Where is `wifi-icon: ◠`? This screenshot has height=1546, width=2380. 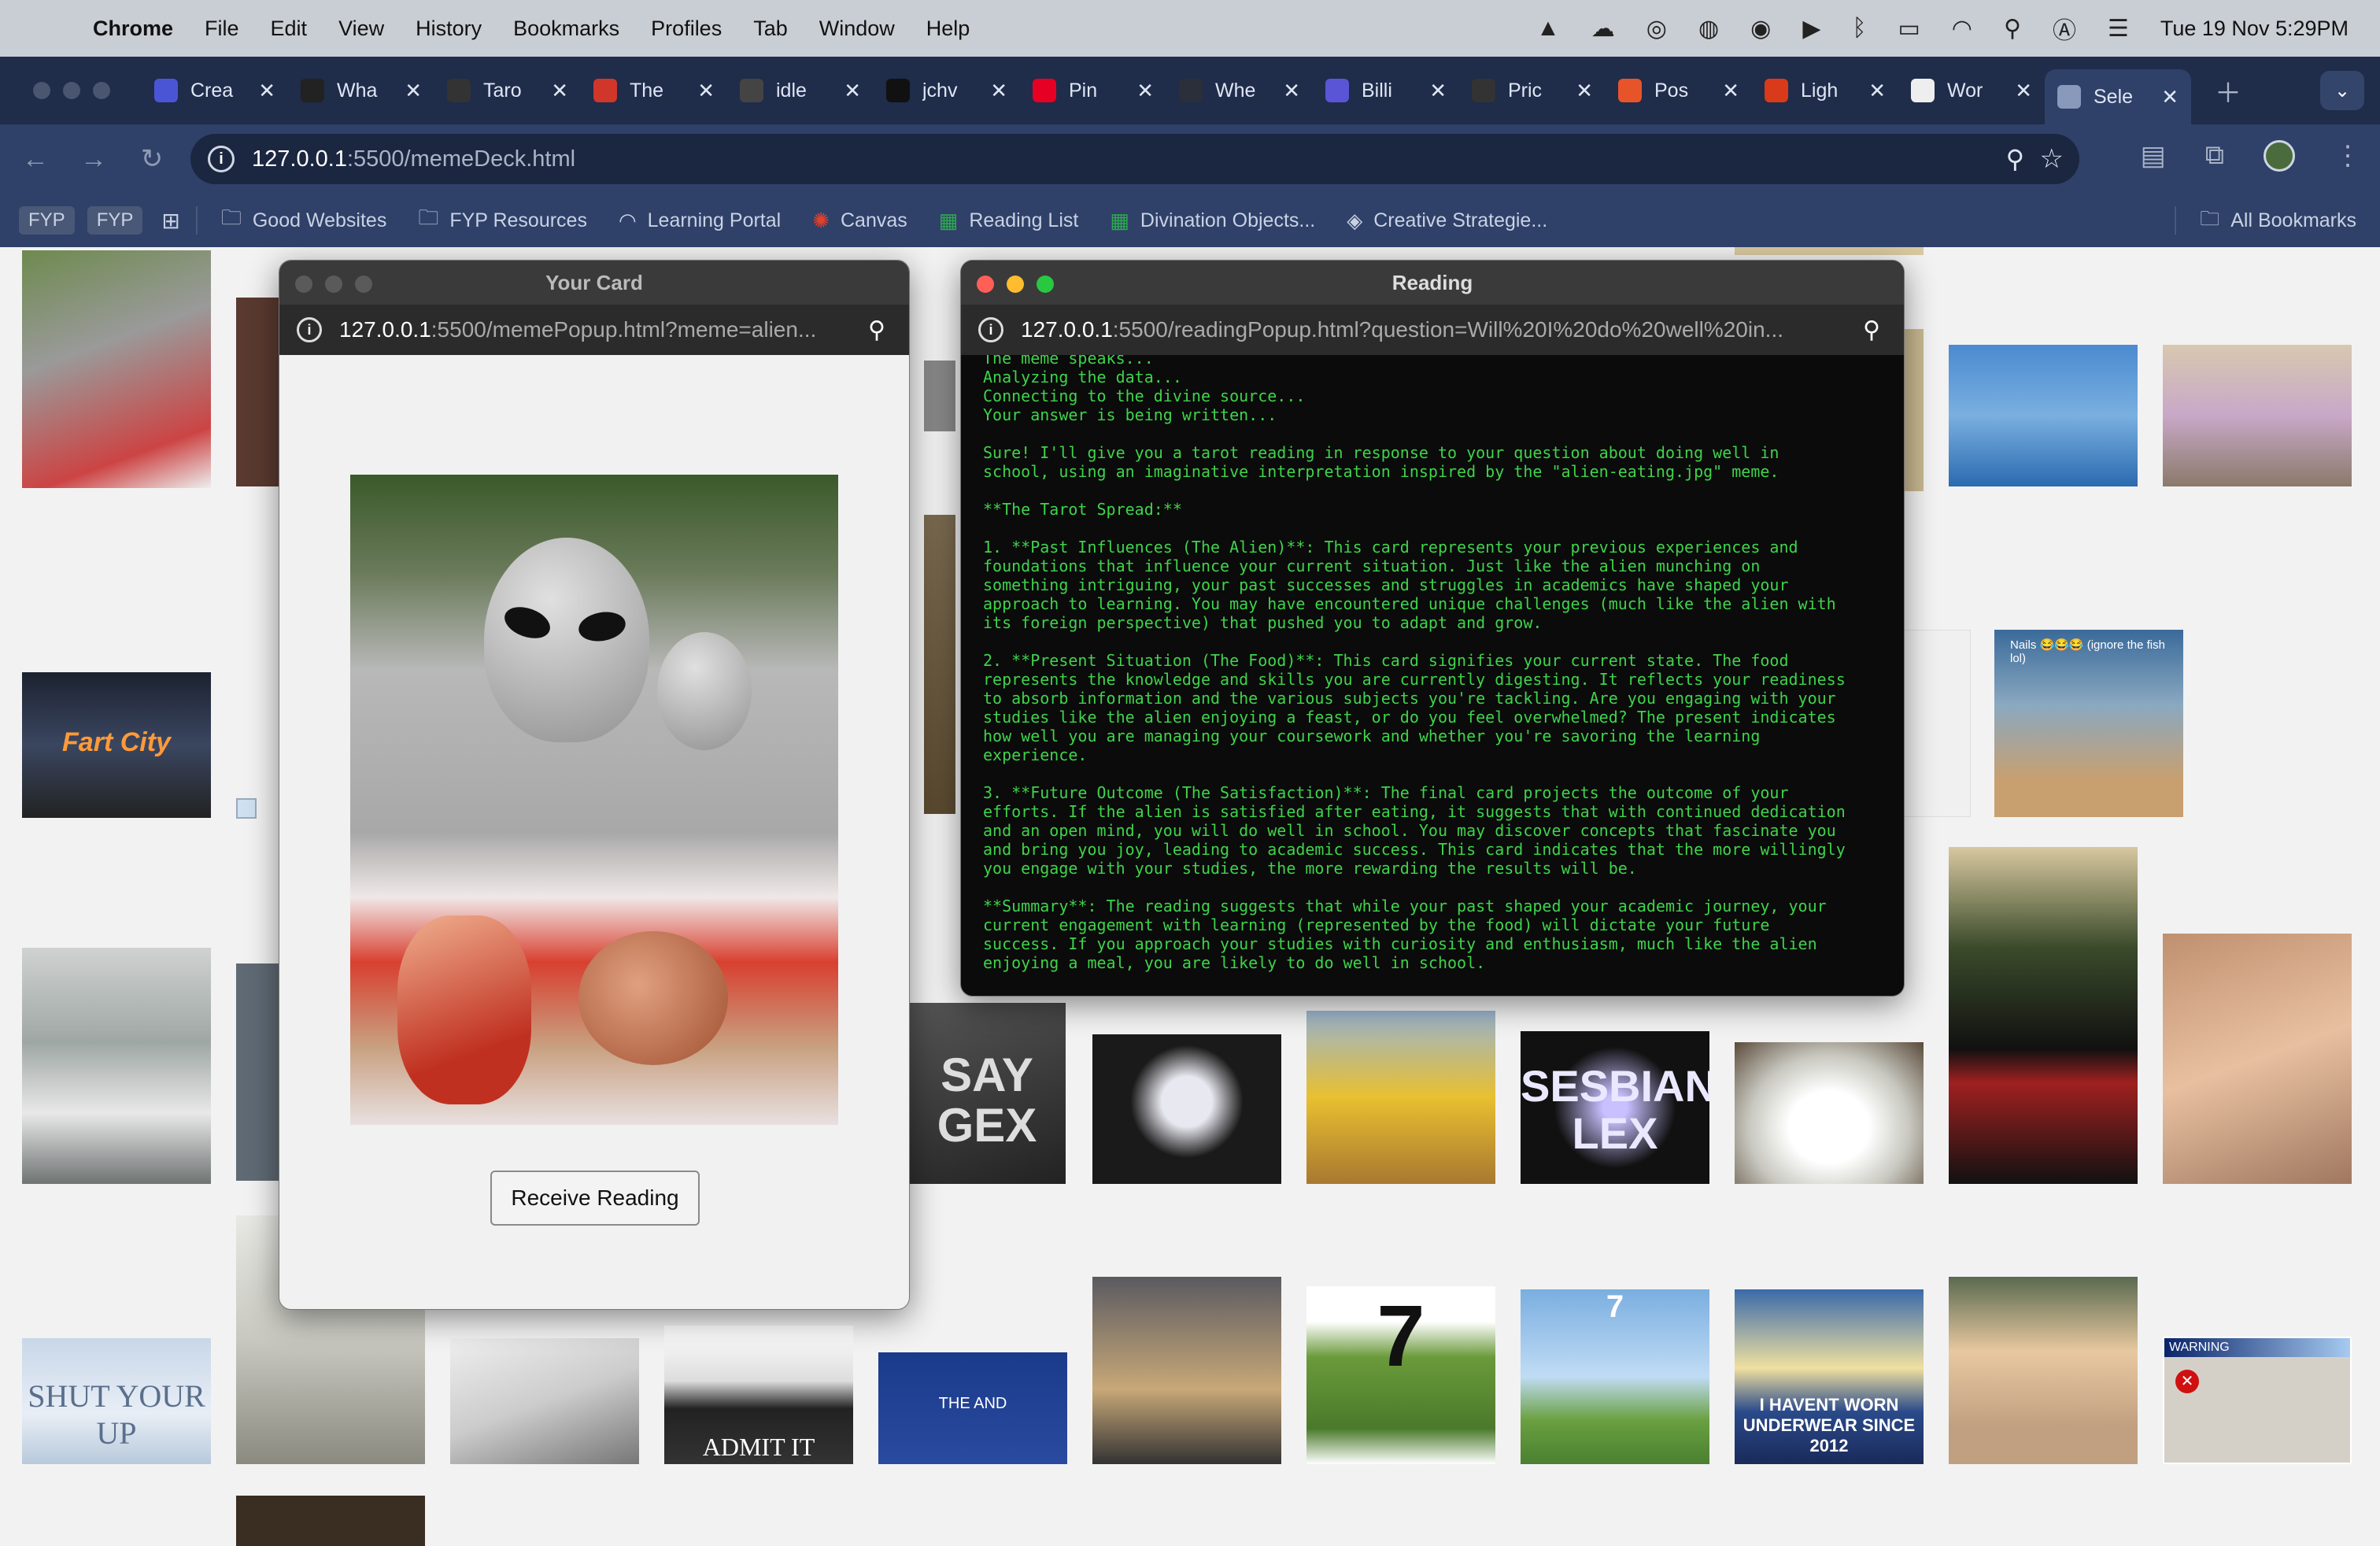
wifi-icon: ◠ is located at coordinates (1962, 29).